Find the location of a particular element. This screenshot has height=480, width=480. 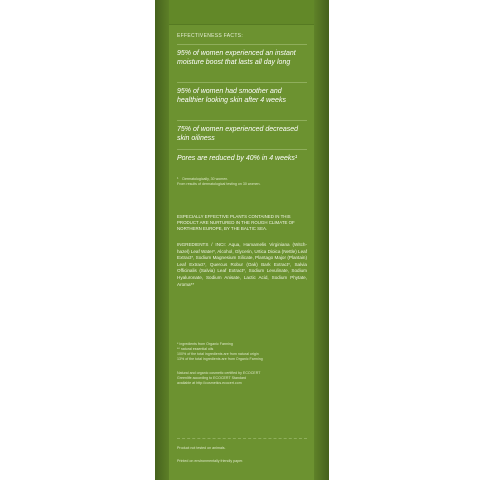

box-side-left is located at coordinates (162, 240).